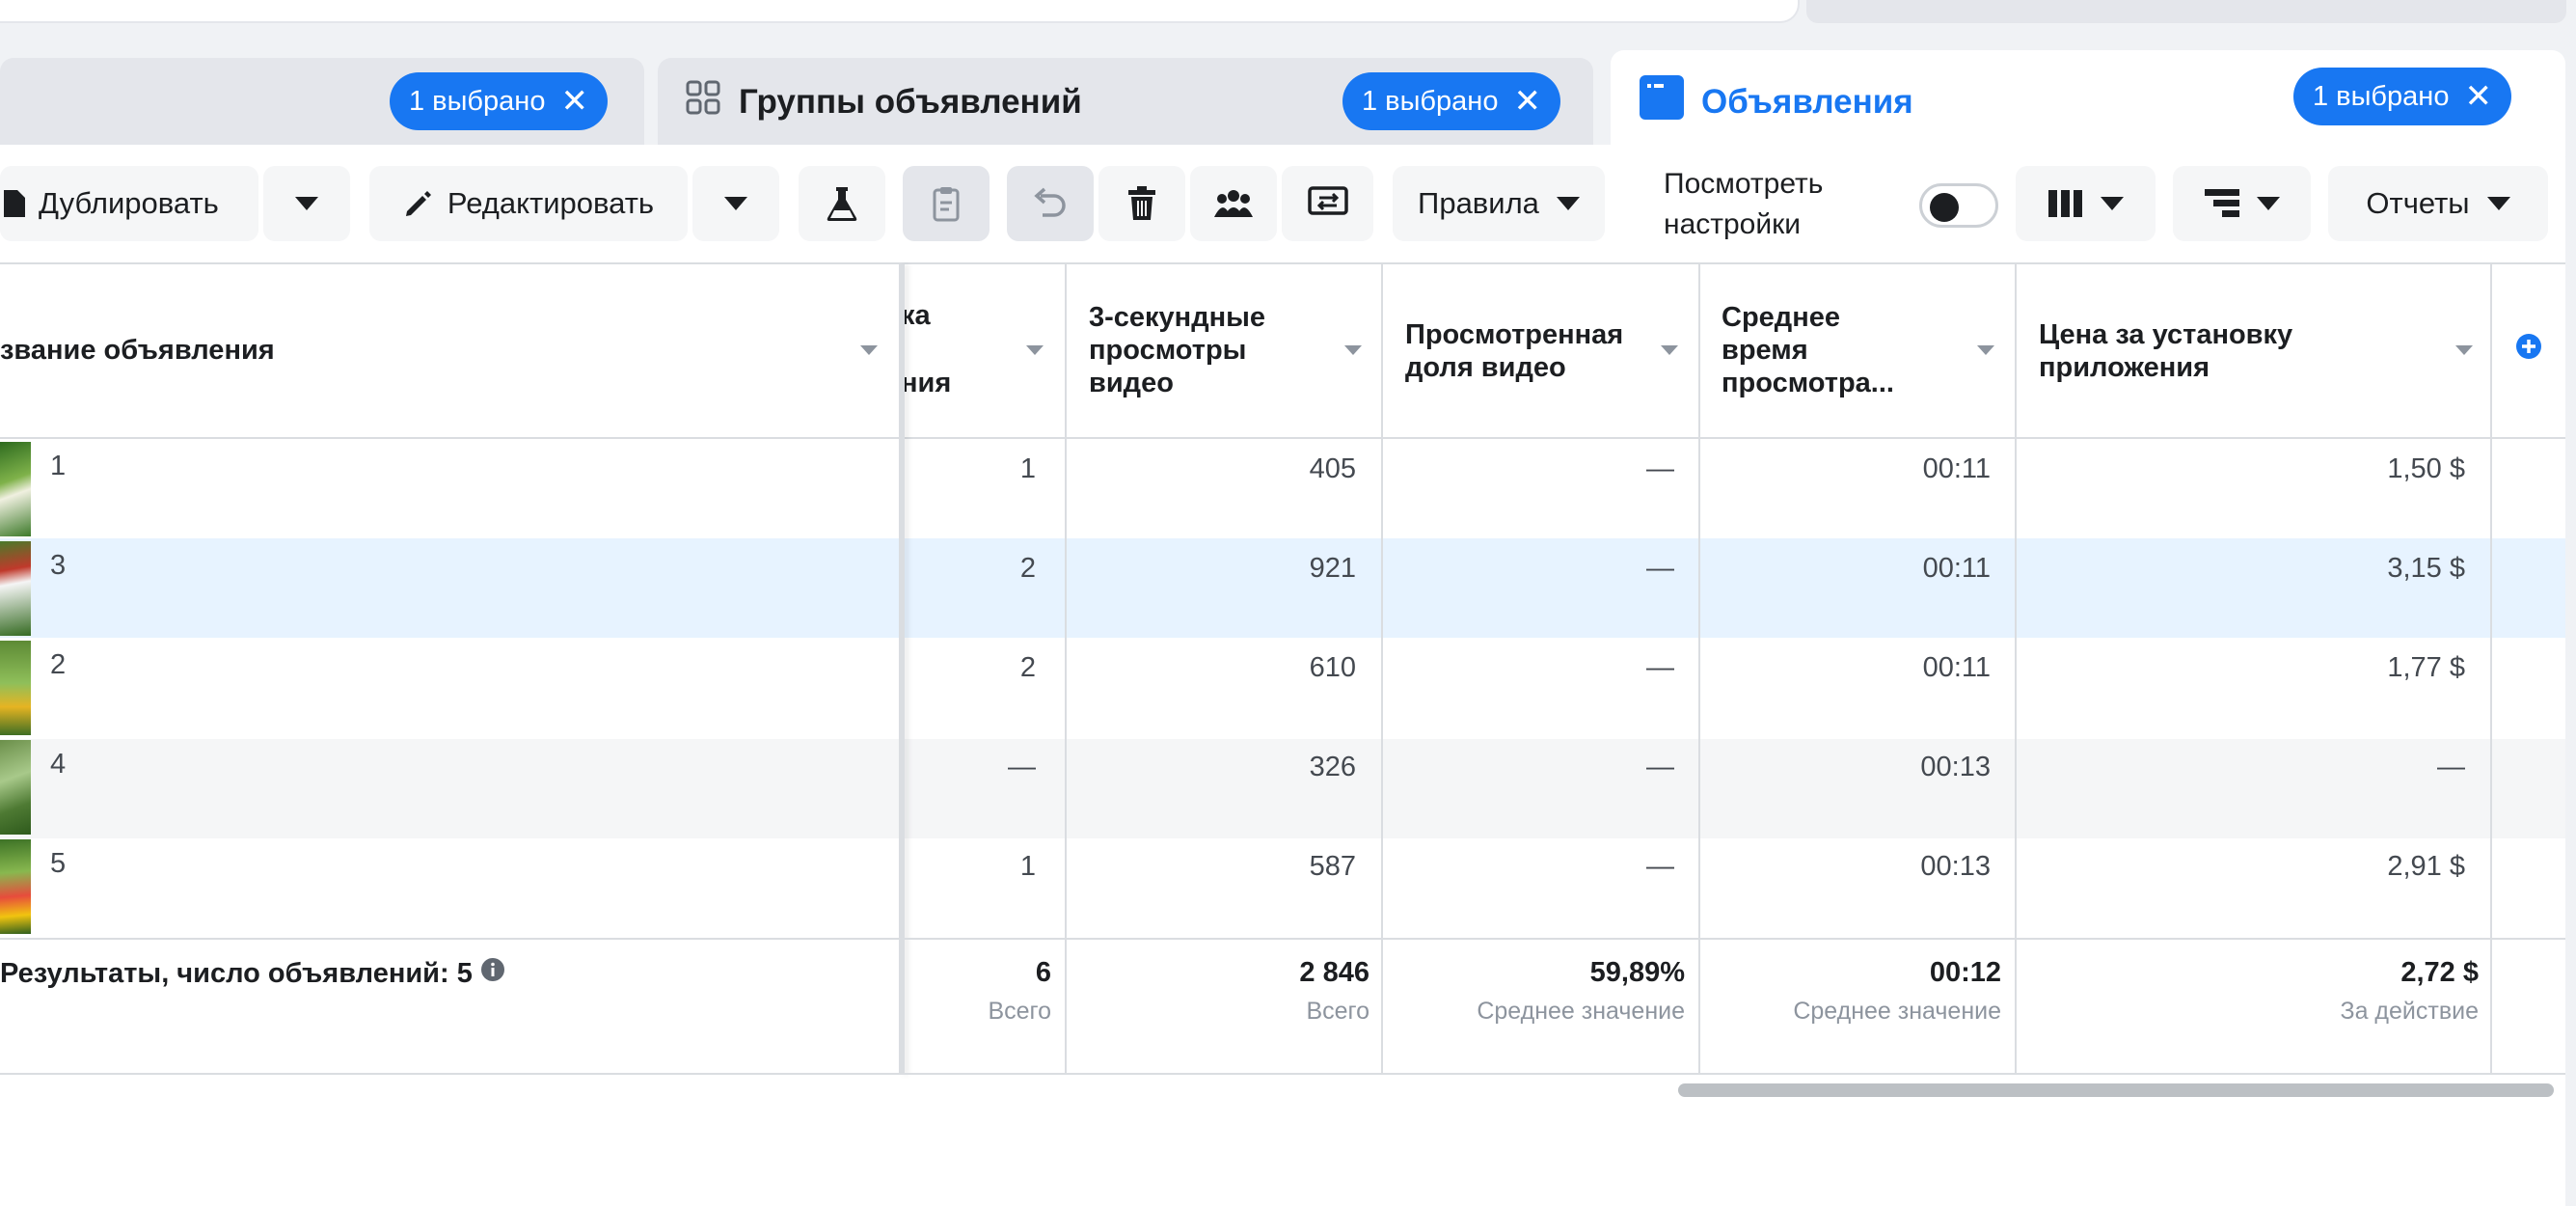  What do you see at coordinates (14, 203) in the screenshot?
I see `document-icon` at bounding box center [14, 203].